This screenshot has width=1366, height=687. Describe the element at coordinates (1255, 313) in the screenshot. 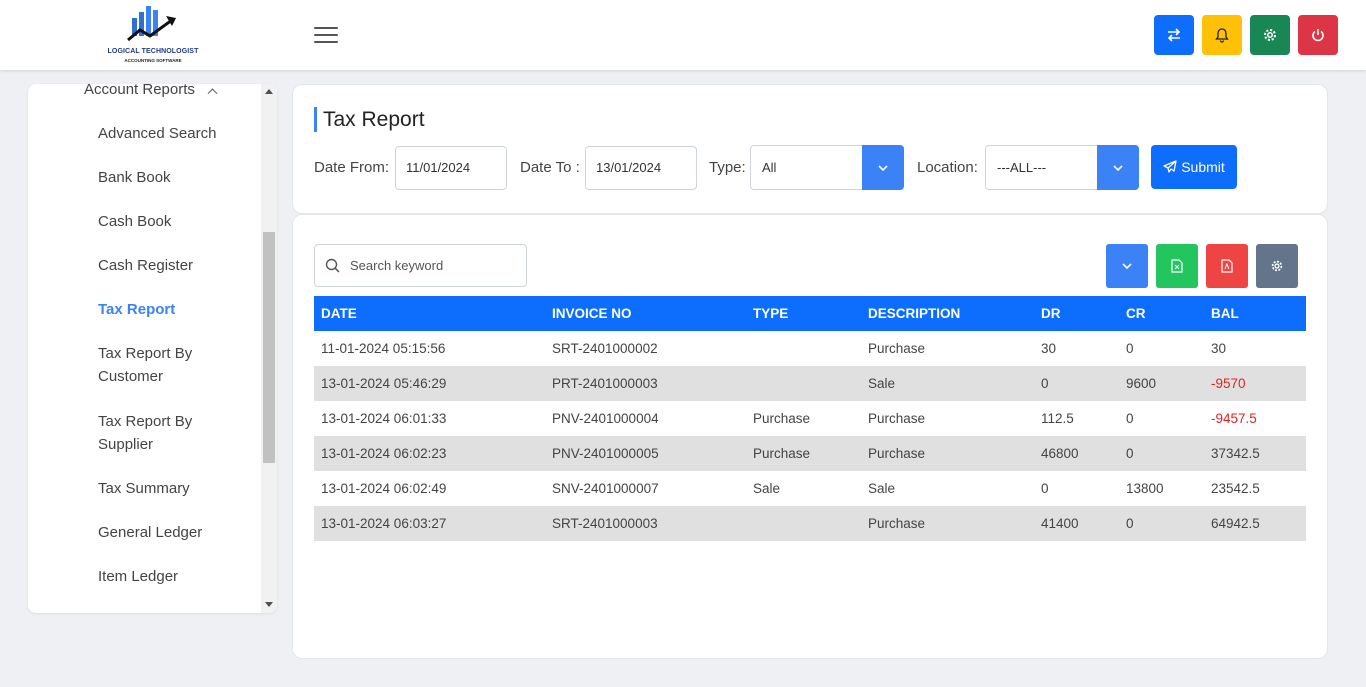

I see `column-header-bal: BAL` at that location.